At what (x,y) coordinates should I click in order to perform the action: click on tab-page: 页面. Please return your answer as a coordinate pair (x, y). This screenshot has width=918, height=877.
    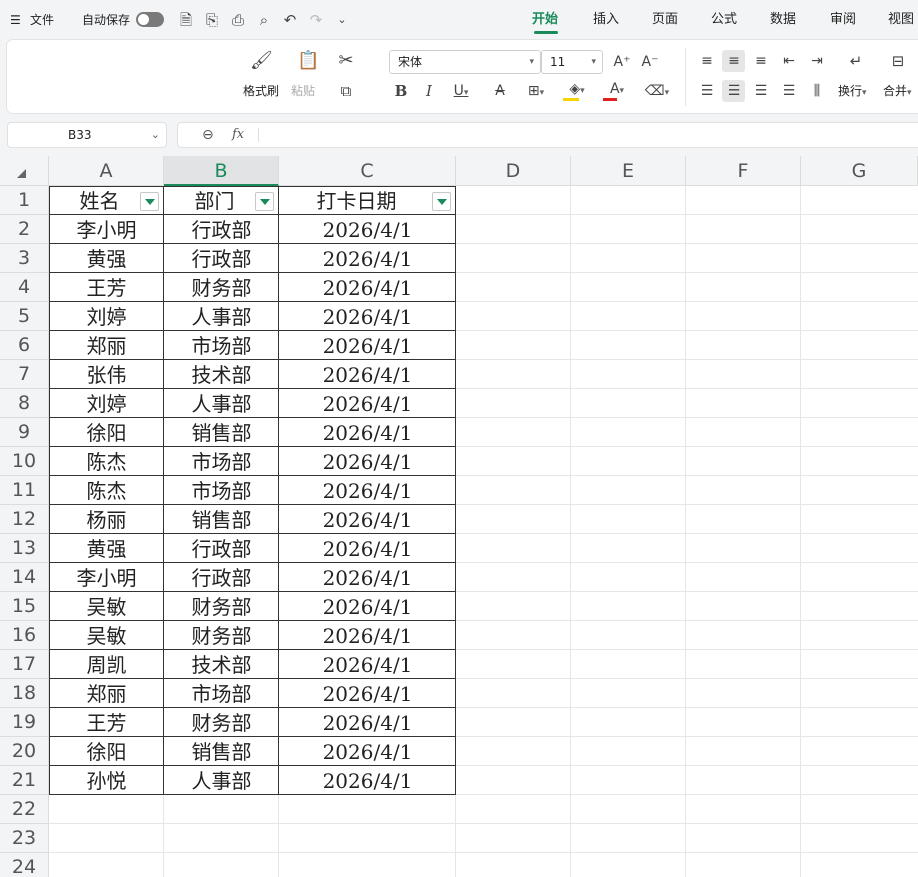
    Looking at the image, I should click on (665, 20).